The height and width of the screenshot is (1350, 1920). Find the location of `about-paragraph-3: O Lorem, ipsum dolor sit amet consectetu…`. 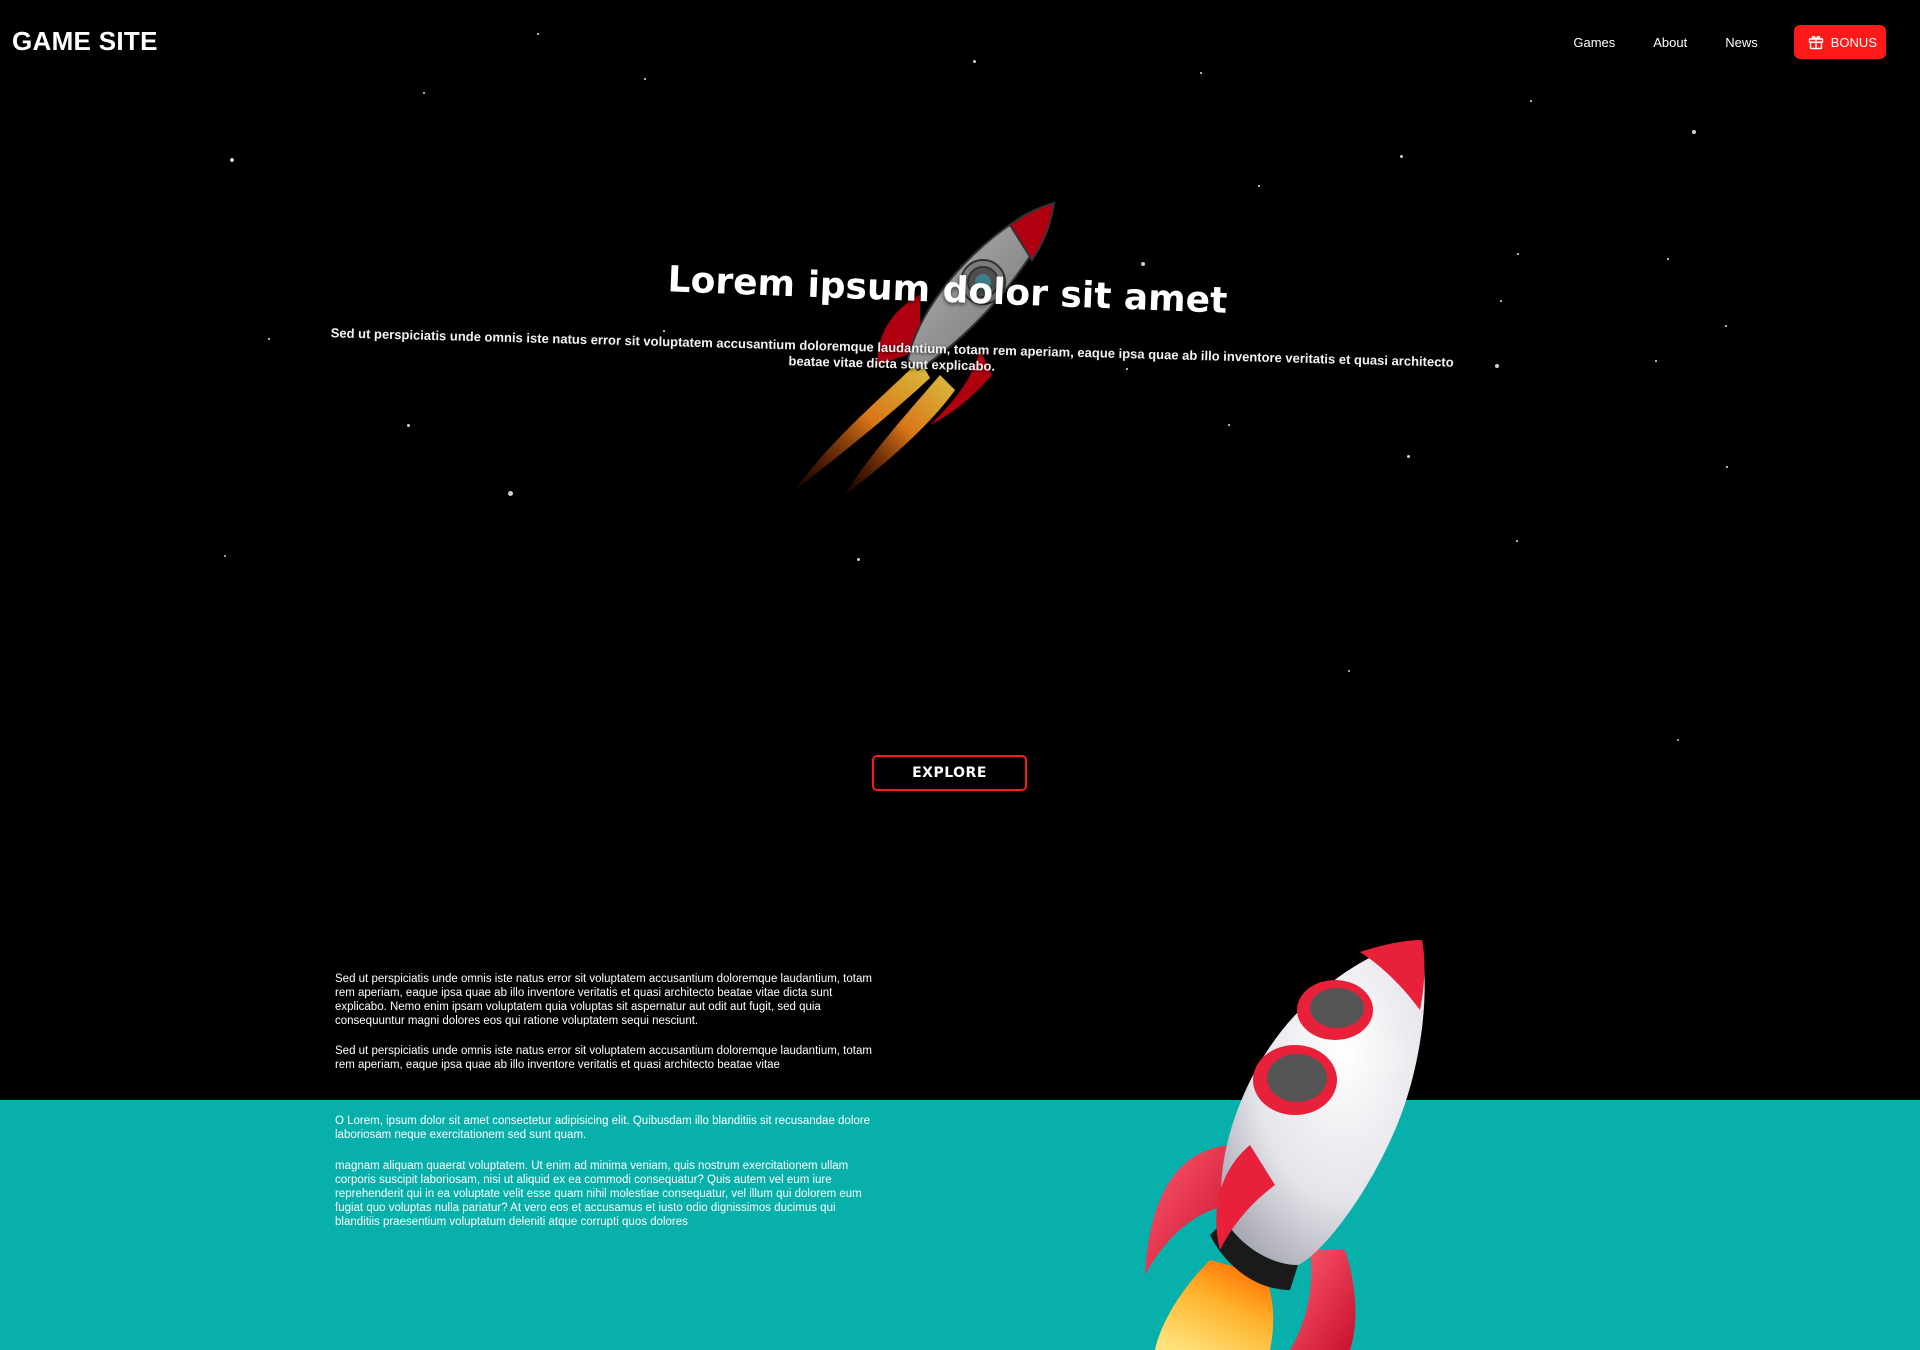

about-paragraph-3: O Lorem, ipsum dolor sit amet consectetu… is located at coordinates (605, 1128).